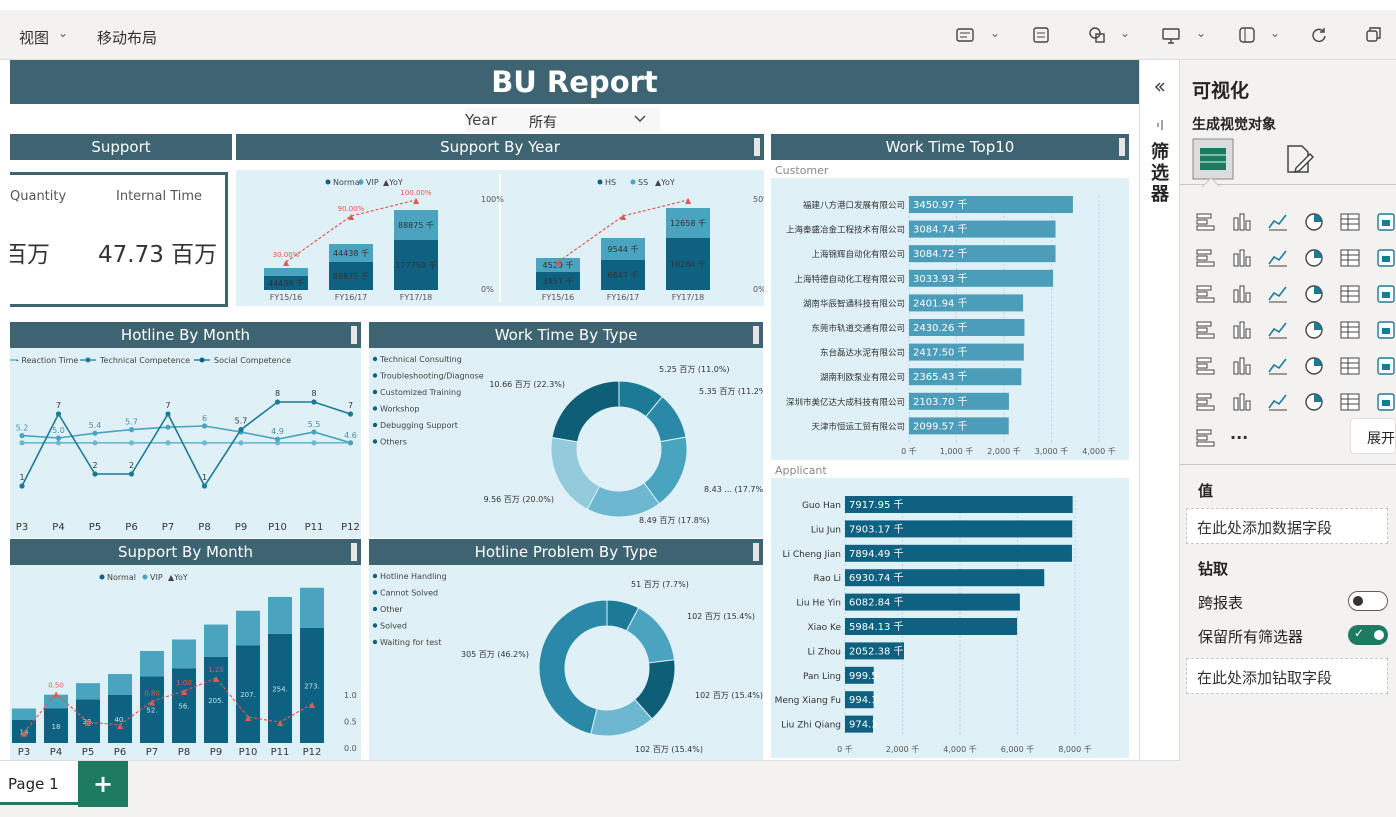  I want to click on report-icon, so click(1314, 402).